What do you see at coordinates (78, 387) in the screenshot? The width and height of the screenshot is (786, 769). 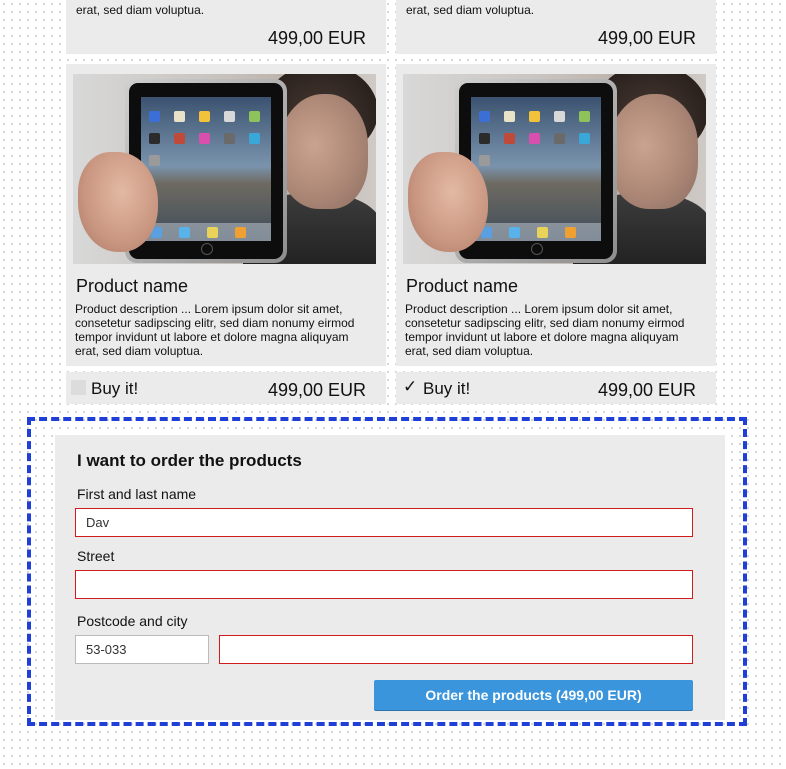 I see `buy-checkbox` at bounding box center [78, 387].